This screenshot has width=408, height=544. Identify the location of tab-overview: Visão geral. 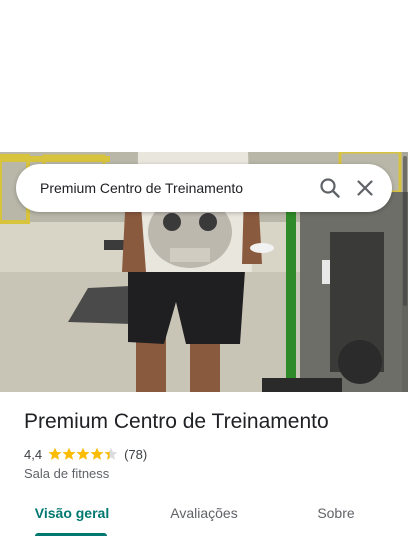
(72, 514).